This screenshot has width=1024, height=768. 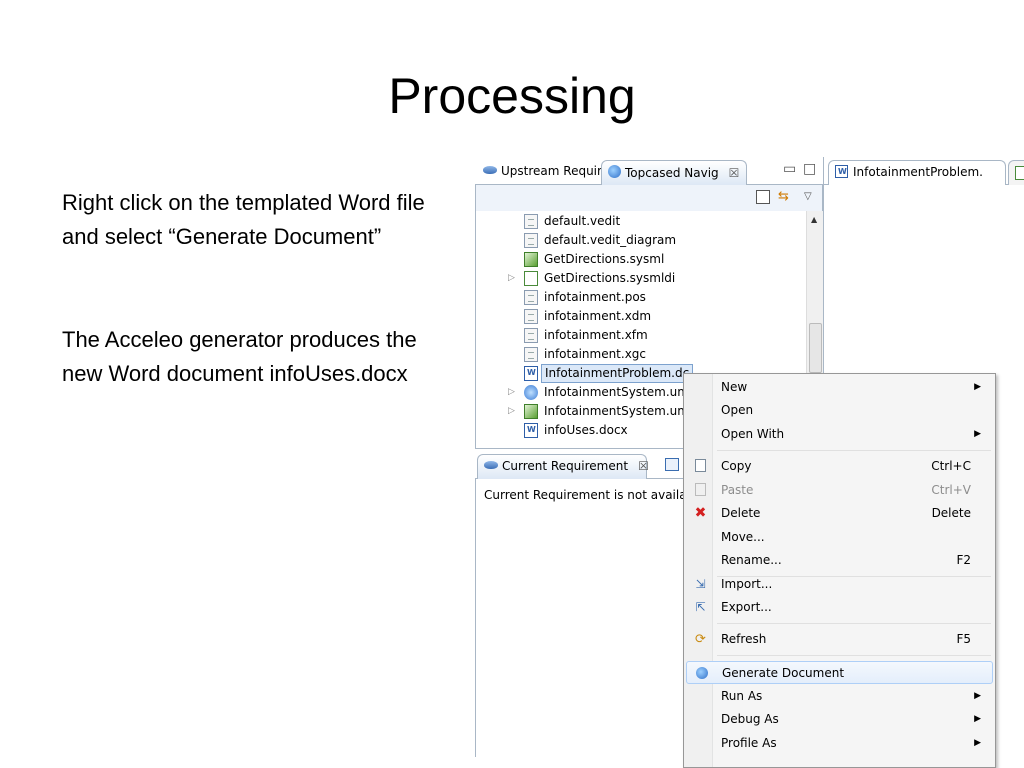 I want to click on tree-item-label: InfotainmentSystem.um, so click(x=616, y=392).